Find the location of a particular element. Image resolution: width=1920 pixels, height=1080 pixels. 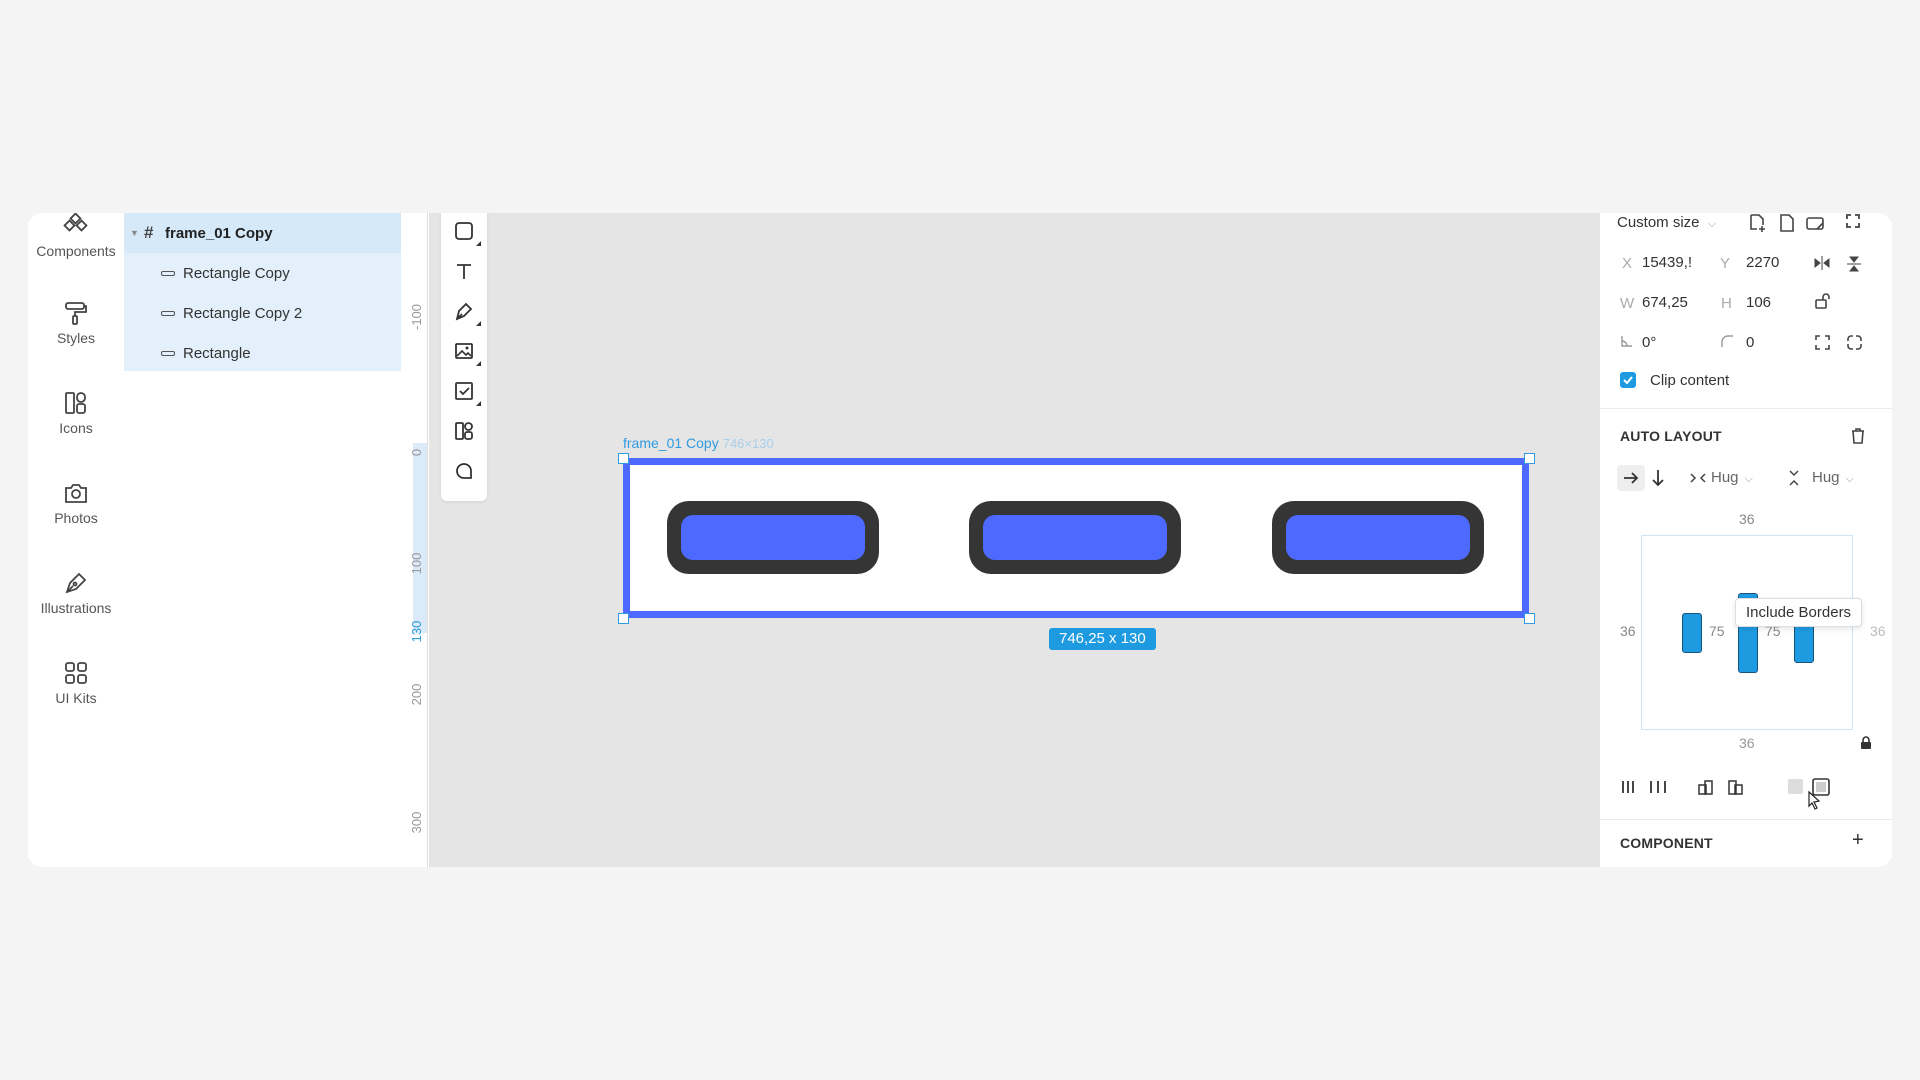

include-borders-tooltip: Include Borders is located at coordinates (1799, 612).